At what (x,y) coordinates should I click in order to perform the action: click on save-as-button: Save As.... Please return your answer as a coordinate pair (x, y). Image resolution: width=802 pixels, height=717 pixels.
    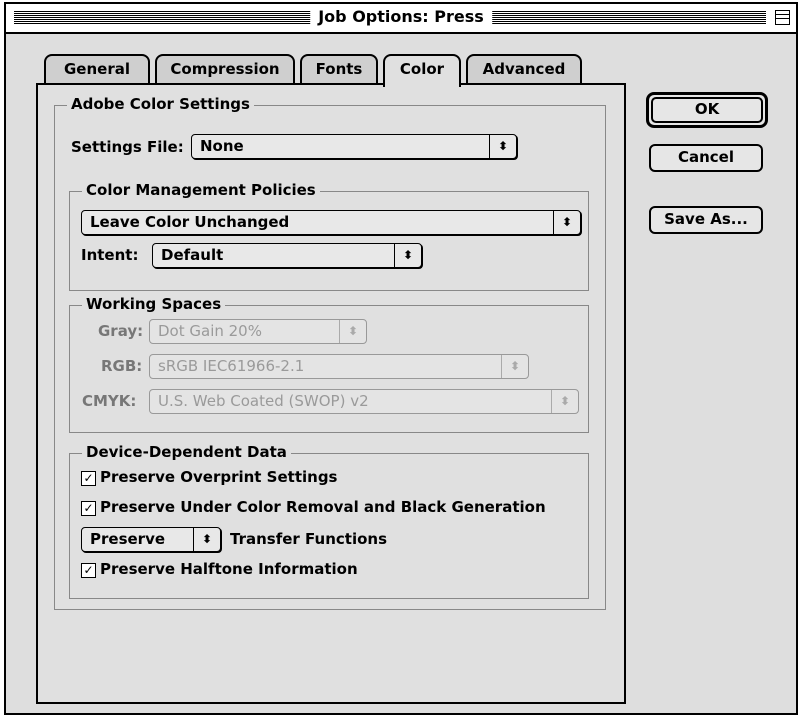
    Looking at the image, I should click on (706, 220).